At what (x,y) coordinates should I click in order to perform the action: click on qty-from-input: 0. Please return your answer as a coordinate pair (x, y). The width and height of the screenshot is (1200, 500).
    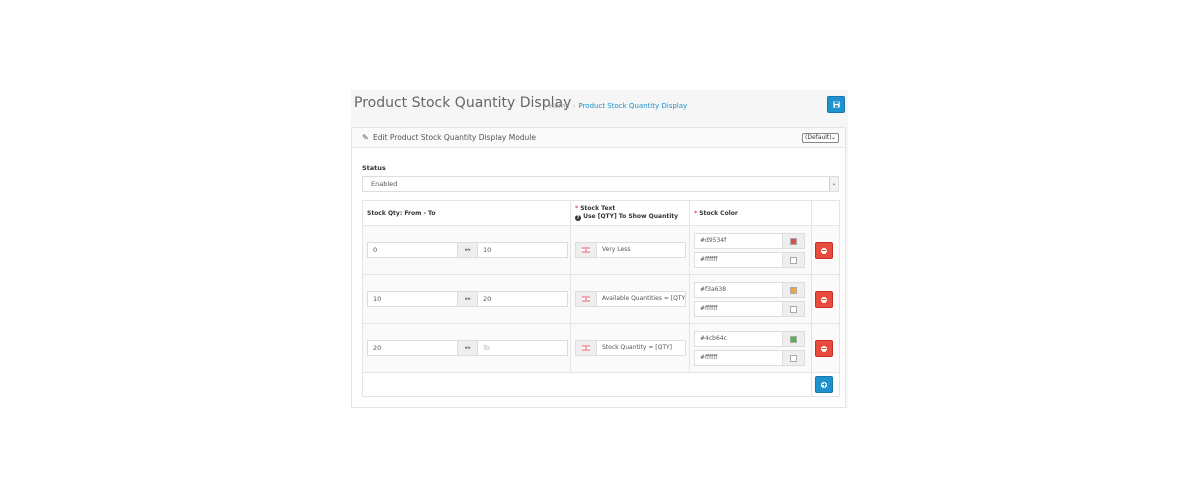
    Looking at the image, I should click on (412, 250).